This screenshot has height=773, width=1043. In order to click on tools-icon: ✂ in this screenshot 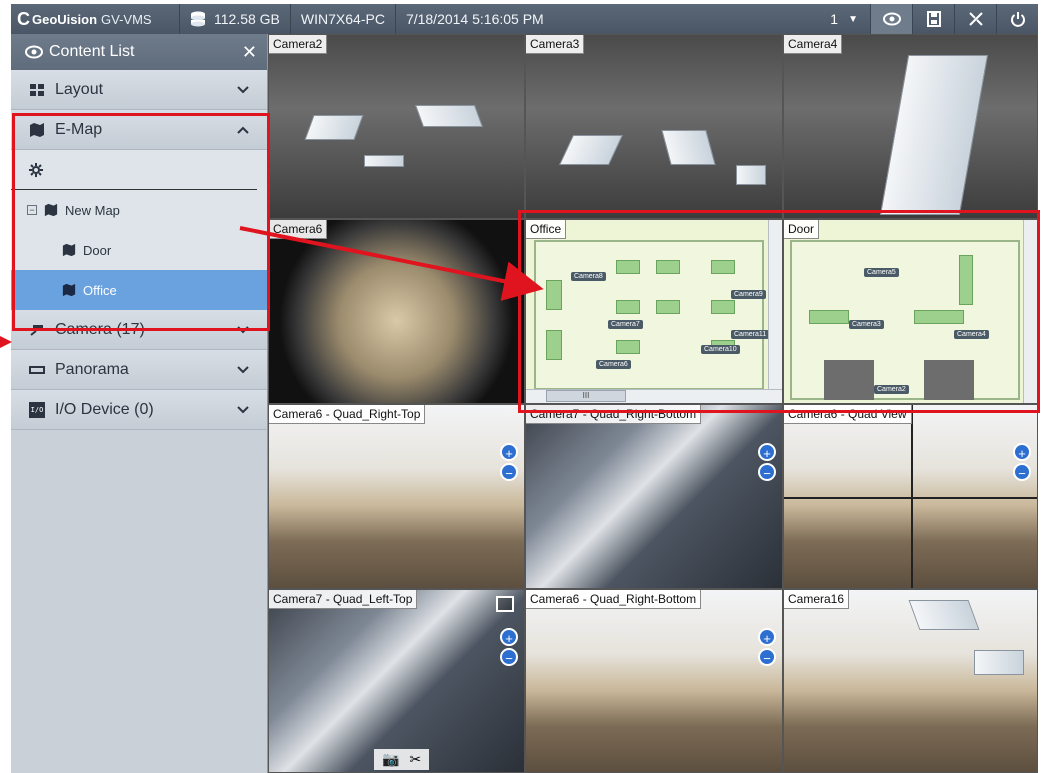, I will do `click(415, 759)`.